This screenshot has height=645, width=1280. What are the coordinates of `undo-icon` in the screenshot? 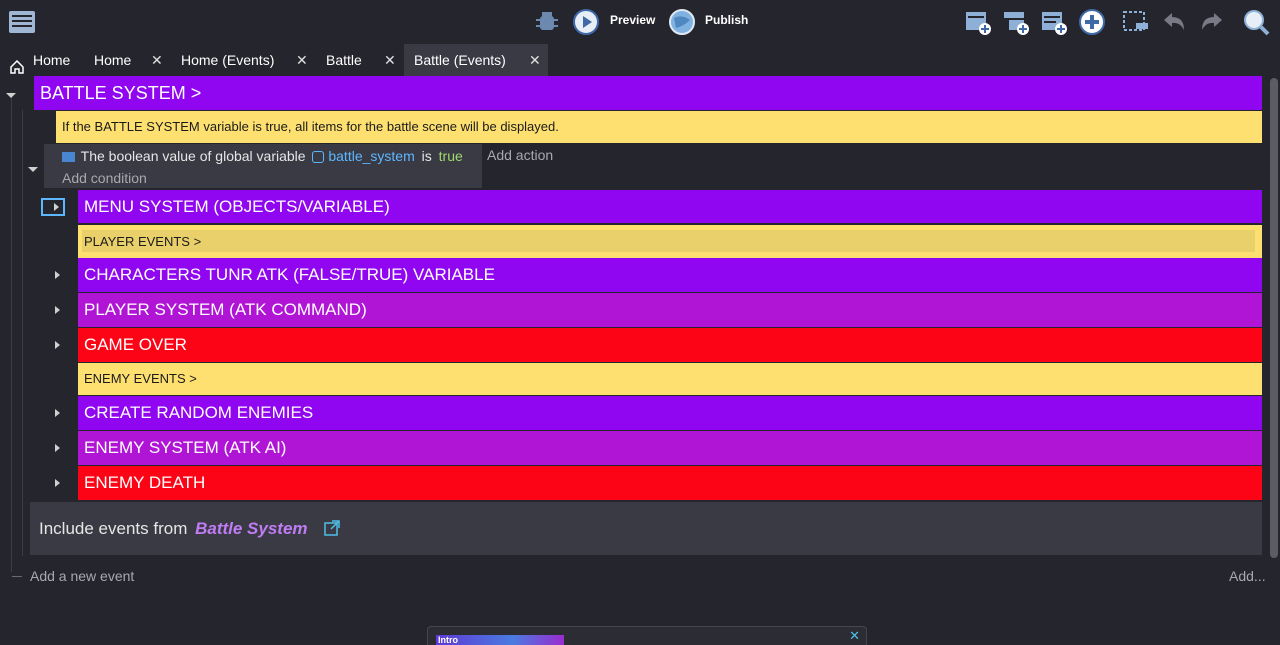 It's located at (1174, 22).